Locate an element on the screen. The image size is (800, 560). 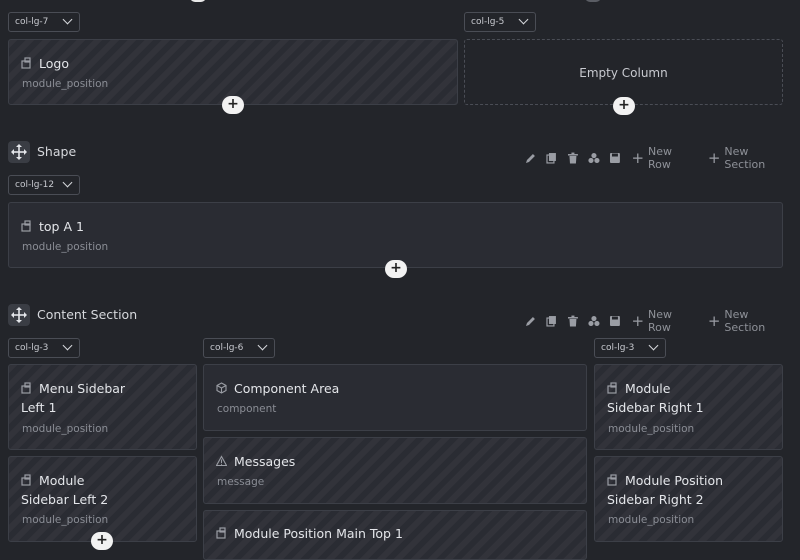
column-width-select: col-lg-7 is located at coordinates (44, 22).